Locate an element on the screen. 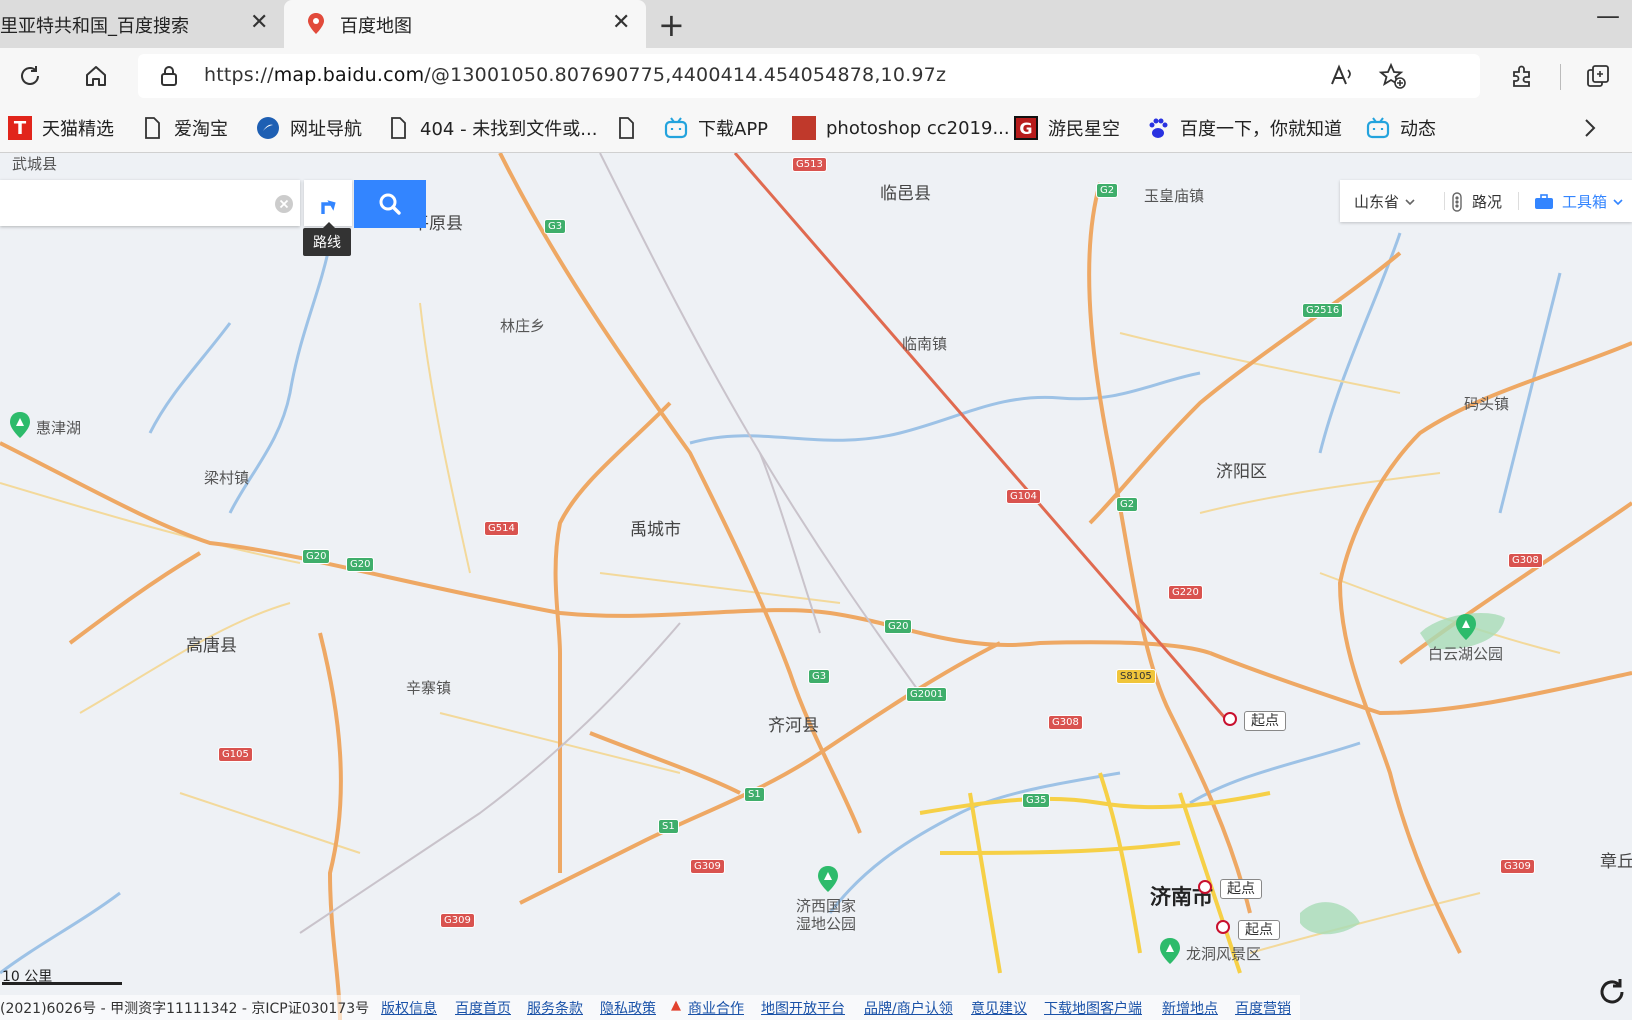 This screenshot has width=1632, height=1020. place-label: 梁村镇 is located at coordinates (226, 477).